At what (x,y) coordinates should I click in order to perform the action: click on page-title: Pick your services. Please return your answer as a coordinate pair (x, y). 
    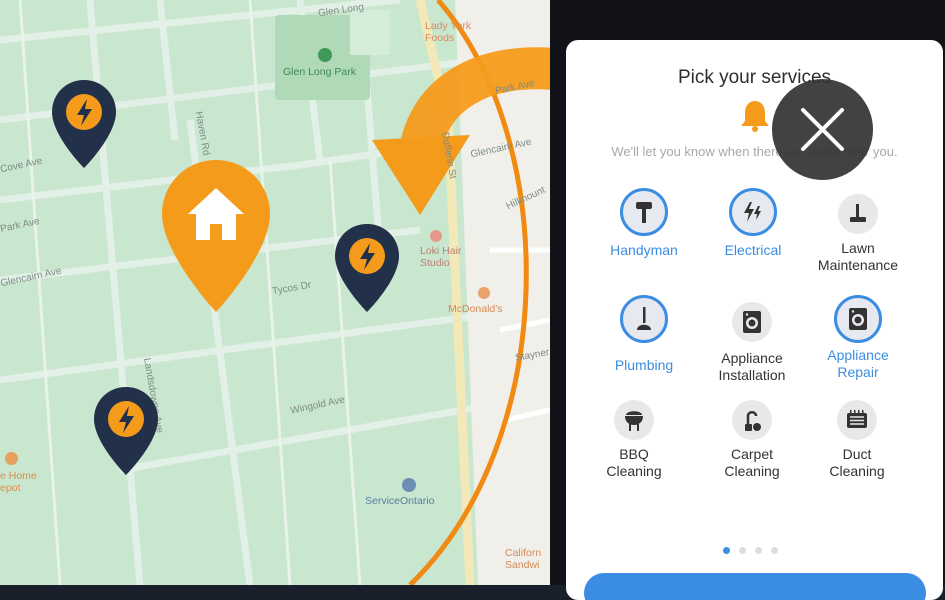
    Looking at the image, I should click on (754, 77).